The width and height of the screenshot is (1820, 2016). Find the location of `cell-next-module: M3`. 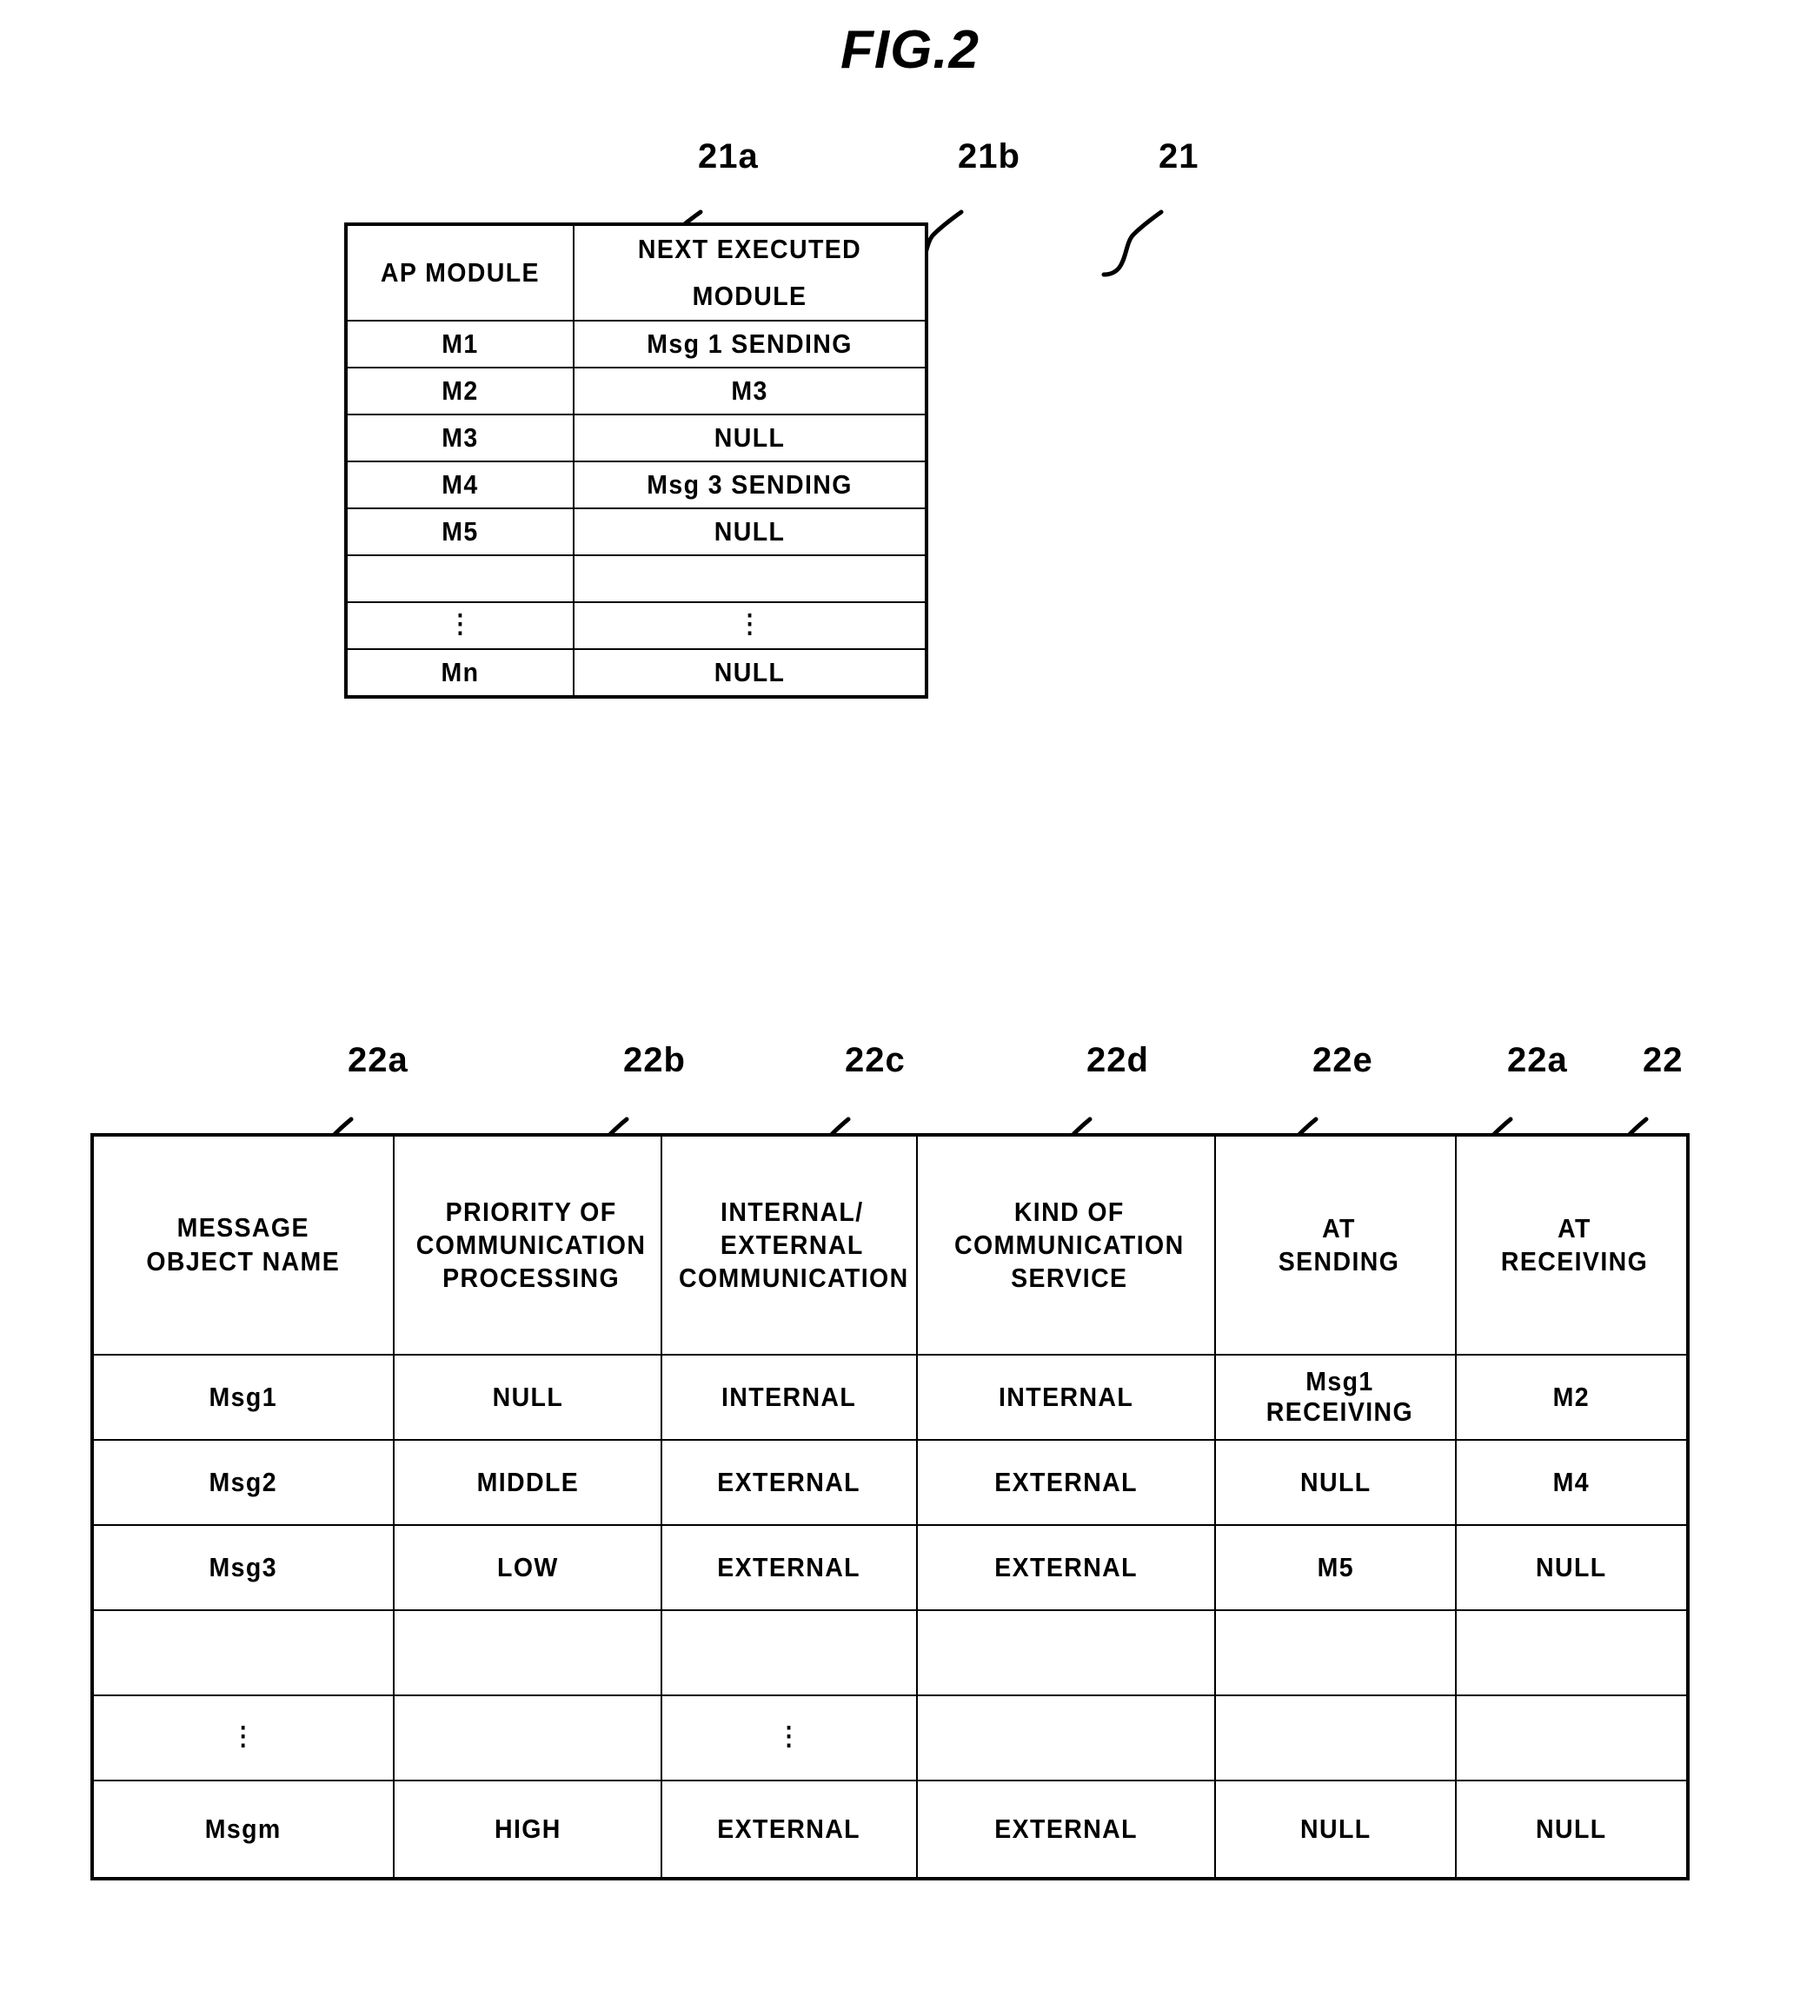

cell-next-module: M3 is located at coordinates (750, 391).